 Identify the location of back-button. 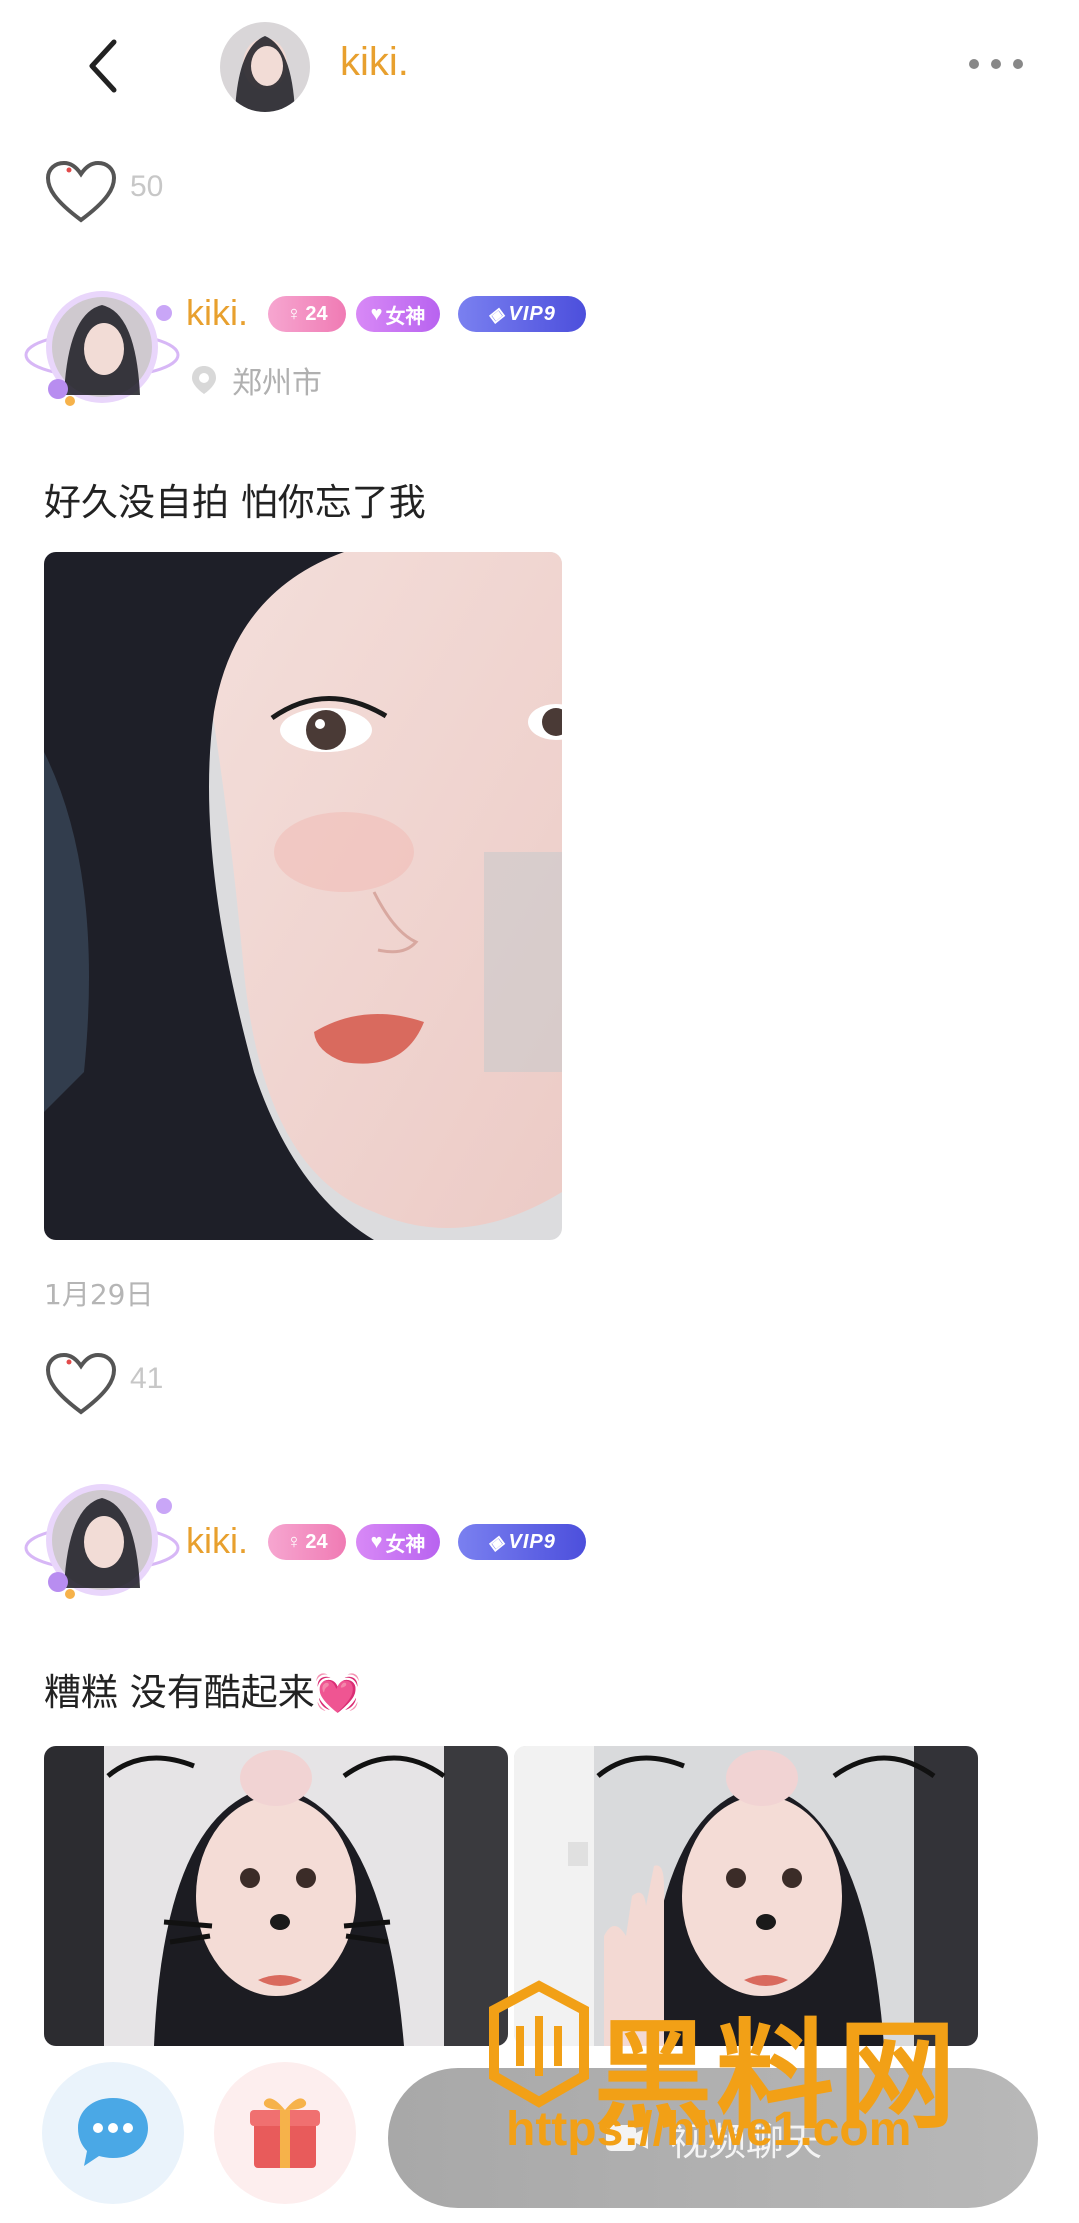
(103, 66).